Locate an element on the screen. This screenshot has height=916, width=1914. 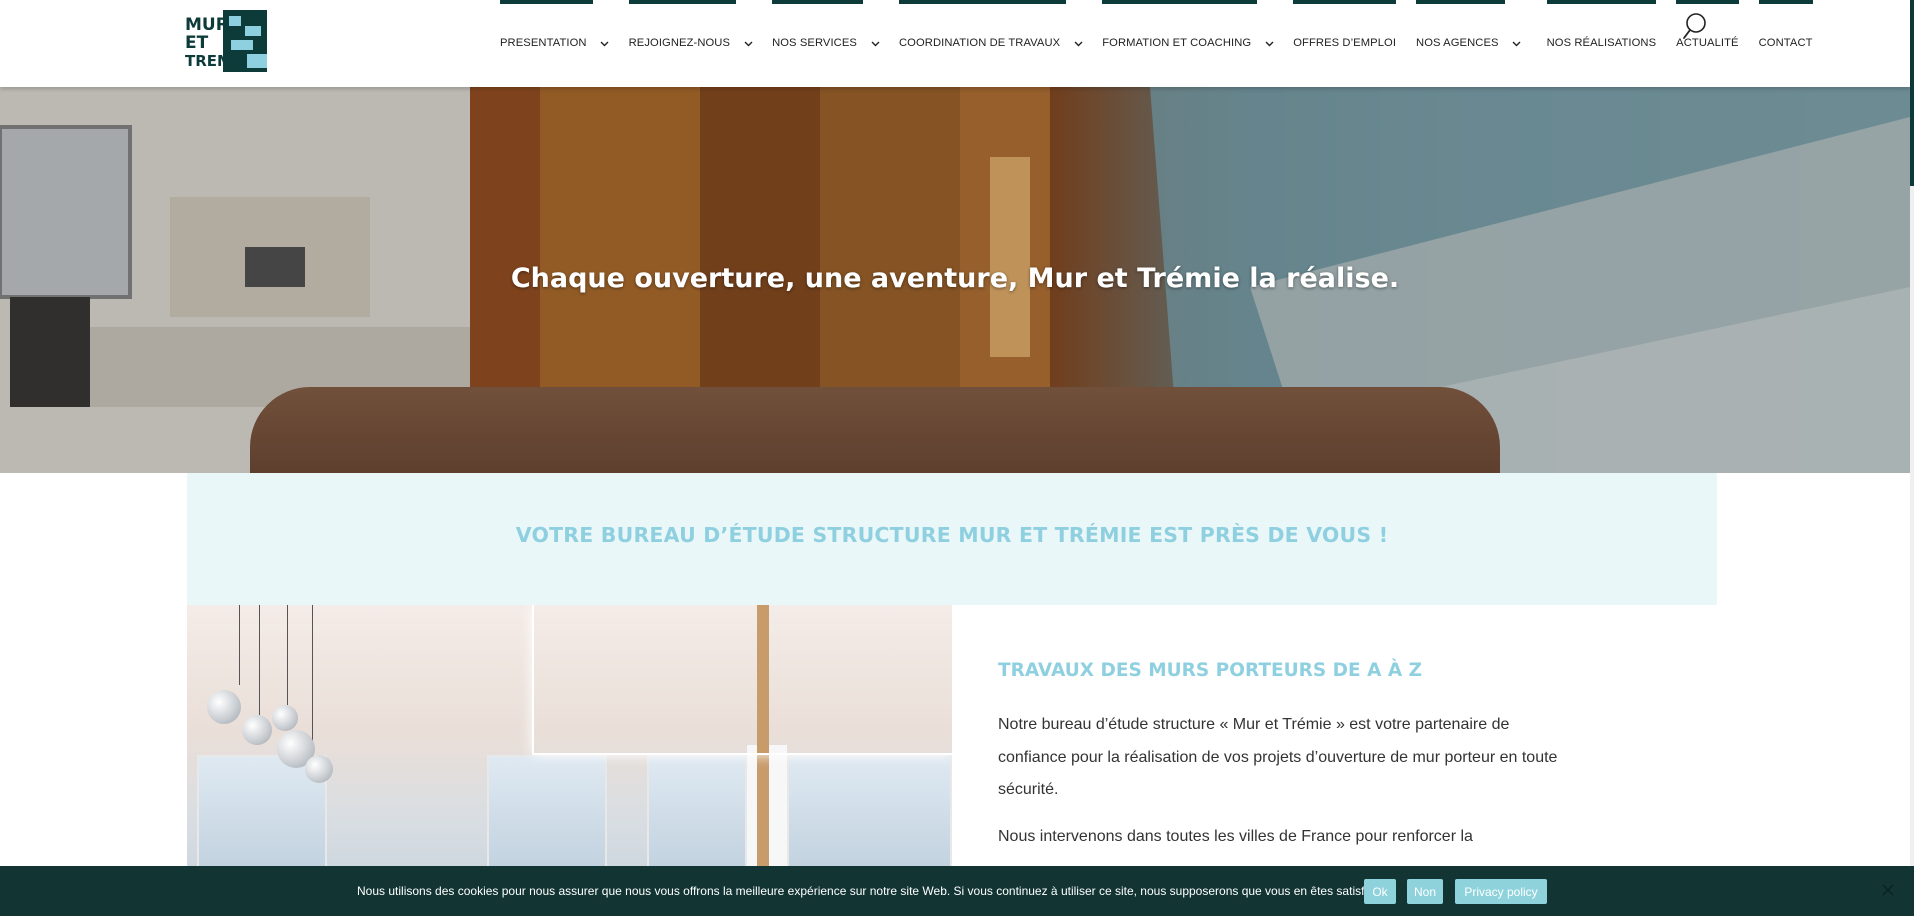
nav-item-label: NOS AGENCES is located at coordinates (1457, 42).